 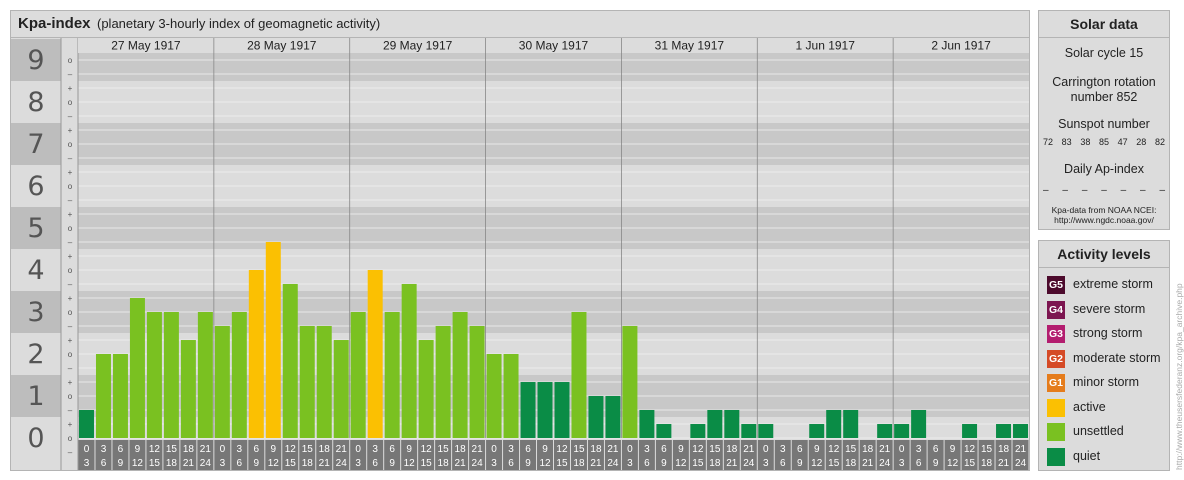 I want to click on chart-title: Kpa-index, so click(x=54, y=23).